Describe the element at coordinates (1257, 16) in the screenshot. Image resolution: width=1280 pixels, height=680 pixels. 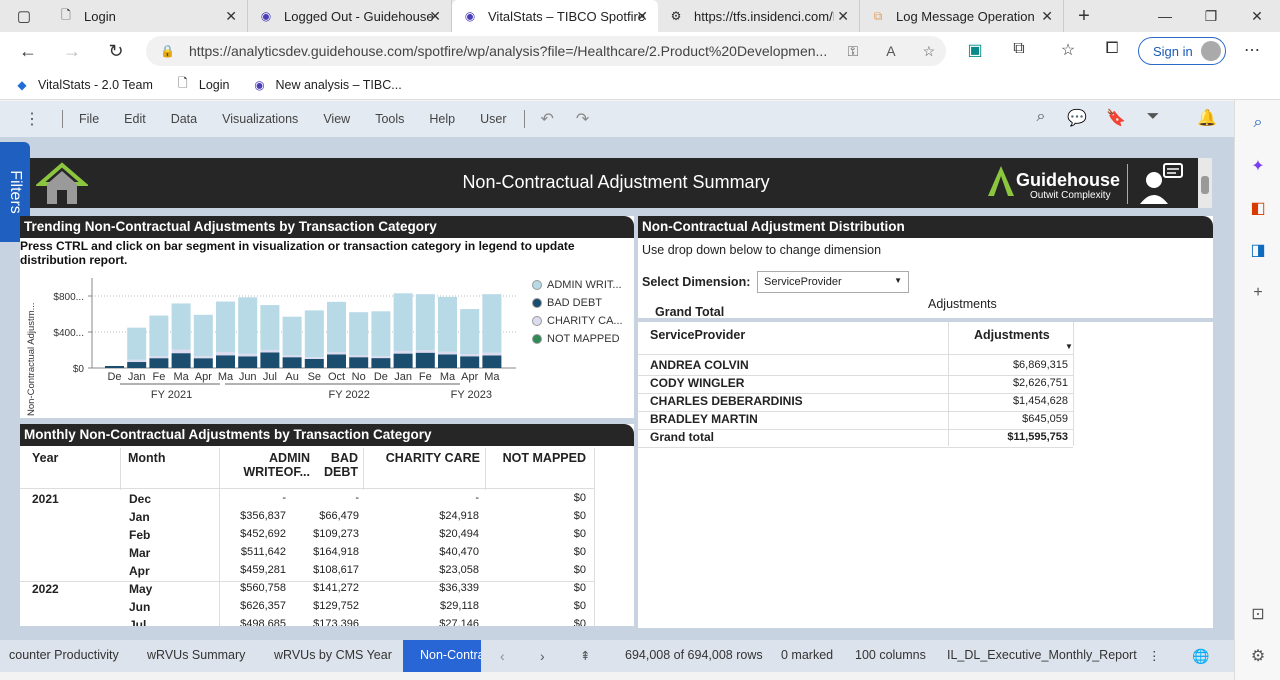
I see `window-close-icon: ✕` at that location.